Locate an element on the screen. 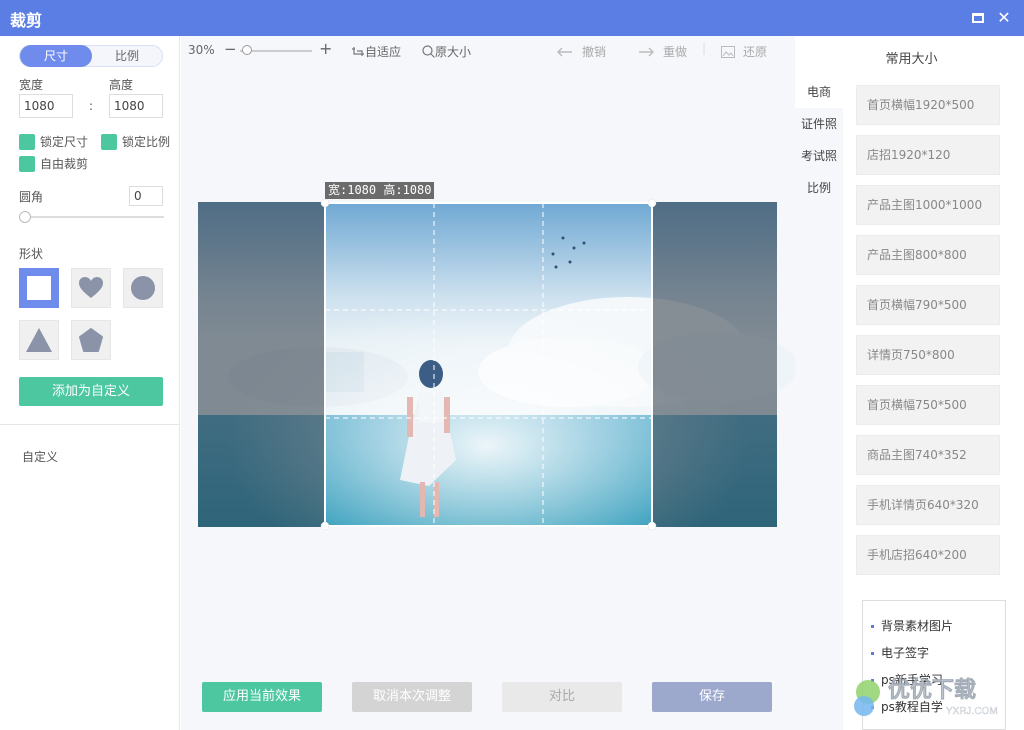 The height and width of the screenshot is (730, 1024). size-preset: 首页横幅790*500 is located at coordinates (928, 305).